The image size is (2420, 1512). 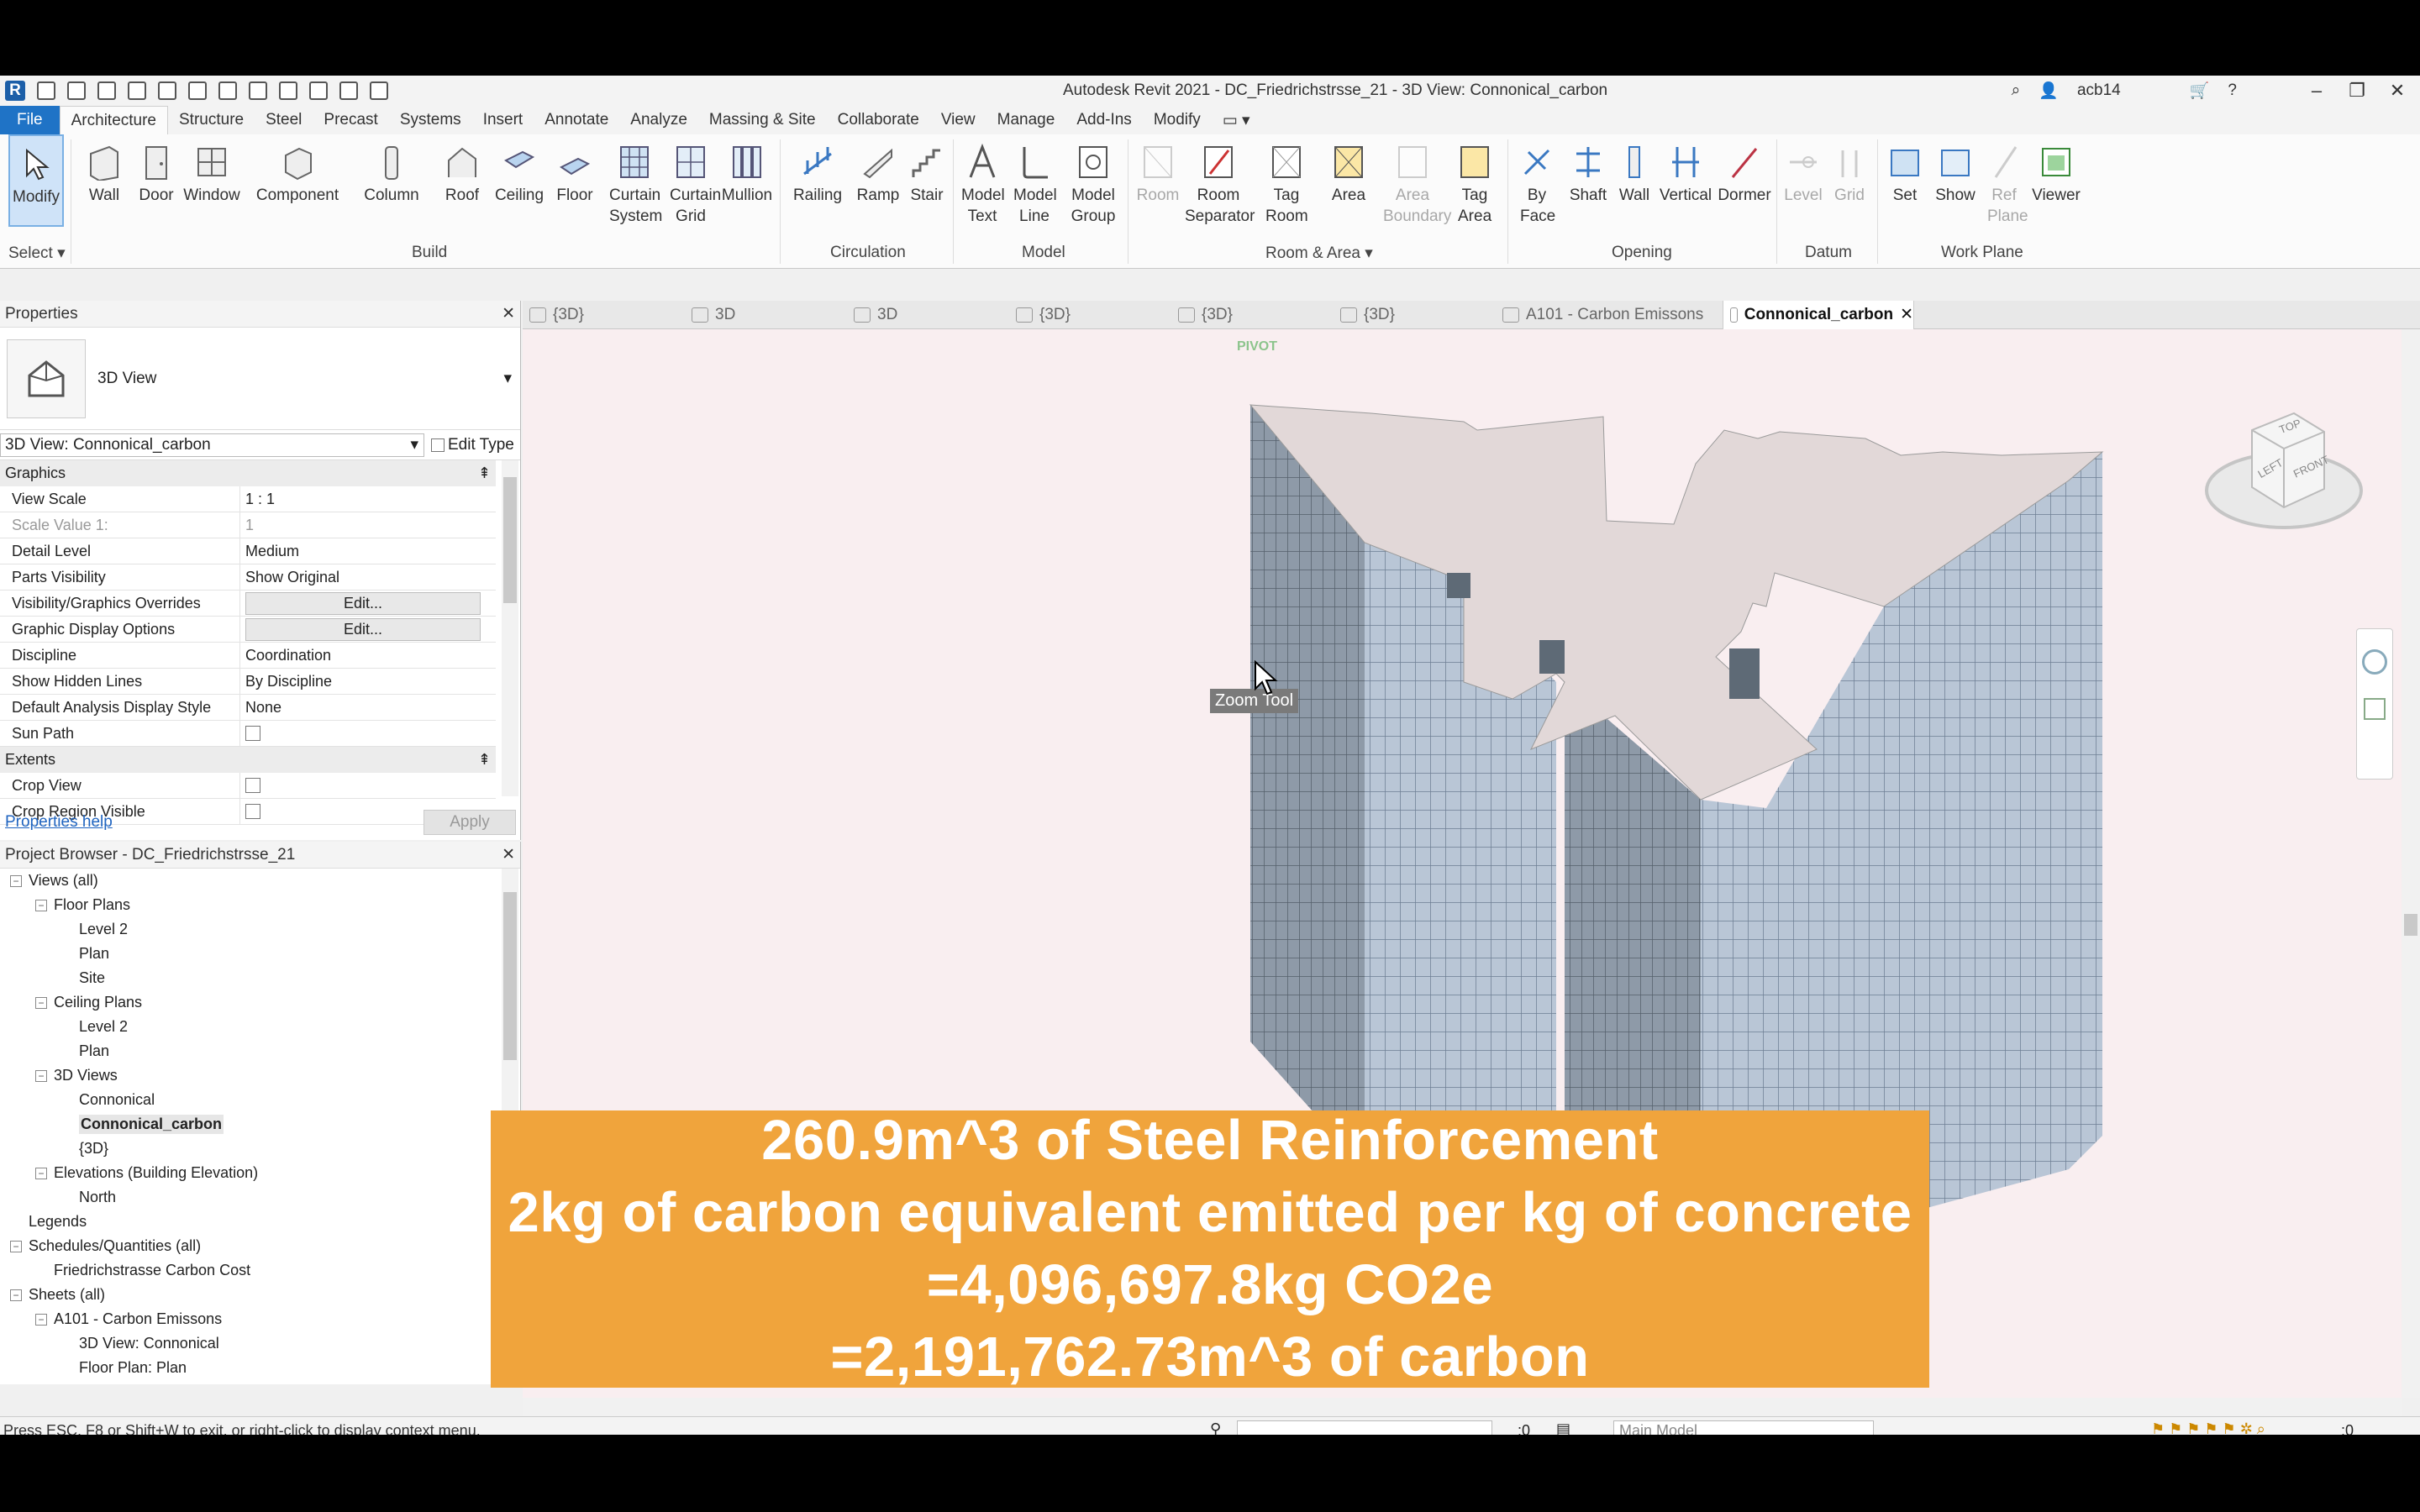 I want to click on type-dropdown-arrow-icon: ▾, so click(x=508, y=378).